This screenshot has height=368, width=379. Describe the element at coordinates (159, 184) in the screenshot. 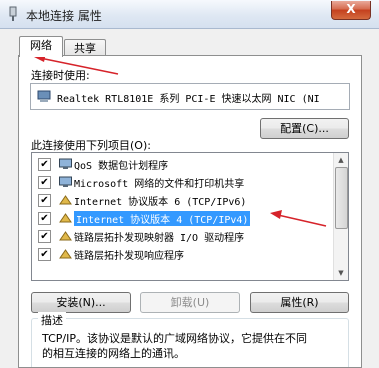

I see `list-item-label: Microsoft 网络的文件和打印机共享` at that location.